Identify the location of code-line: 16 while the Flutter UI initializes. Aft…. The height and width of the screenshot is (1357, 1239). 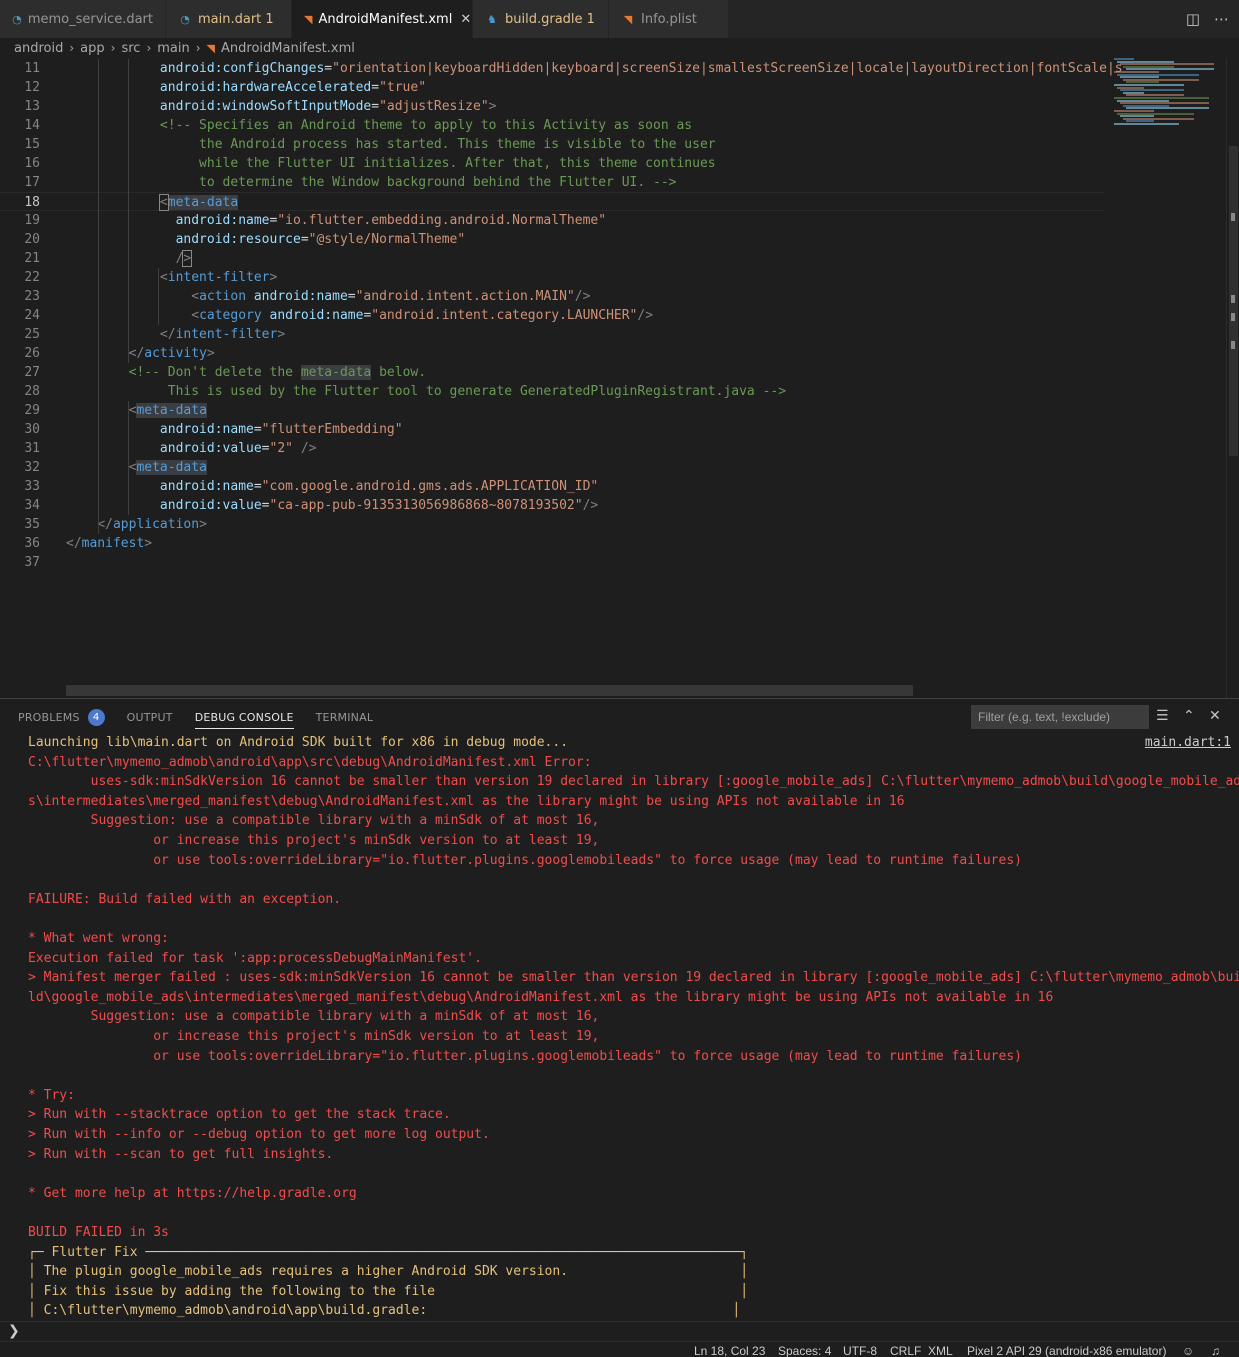
(552, 163).